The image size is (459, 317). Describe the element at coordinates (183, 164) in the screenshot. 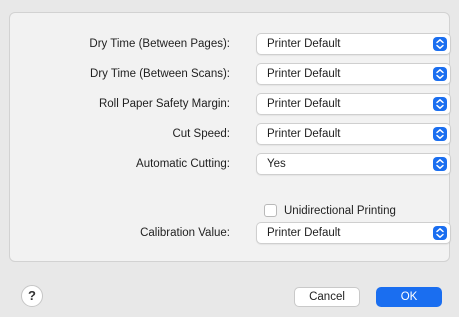

I see `automatic-cutting-label: Automatic Cutting:` at that location.